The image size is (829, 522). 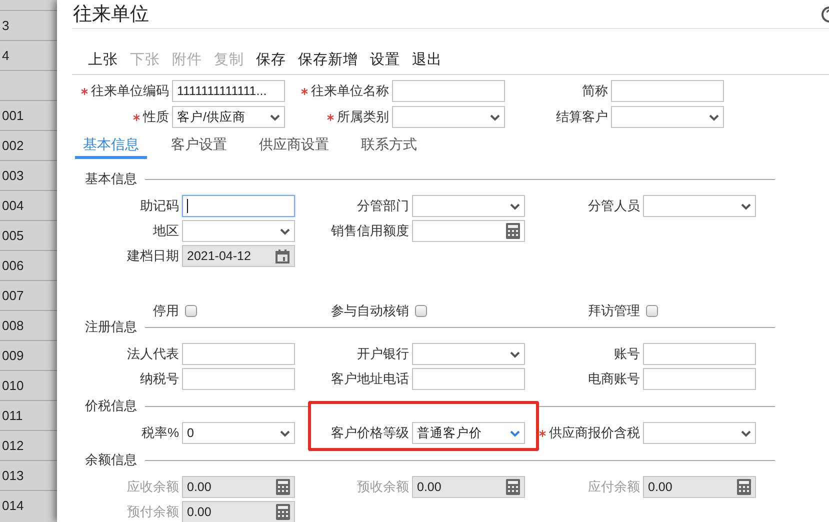 What do you see at coordinates (294, 145) in the screenshot?
I see `tab: 供应商设置` at bounding box center [294, 145].